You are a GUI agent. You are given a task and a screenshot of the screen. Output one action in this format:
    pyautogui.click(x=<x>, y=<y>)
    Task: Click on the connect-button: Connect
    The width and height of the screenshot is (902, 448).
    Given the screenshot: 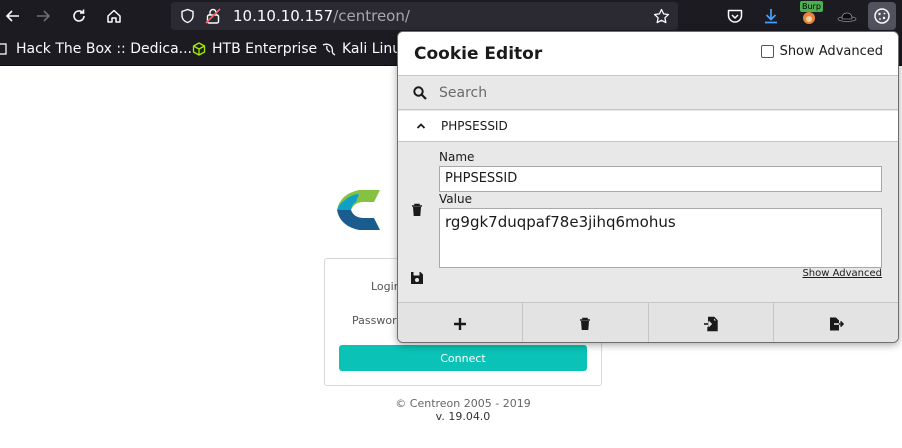 What is the action you would take?
    pyautogui.click(x=463, y=358)
    